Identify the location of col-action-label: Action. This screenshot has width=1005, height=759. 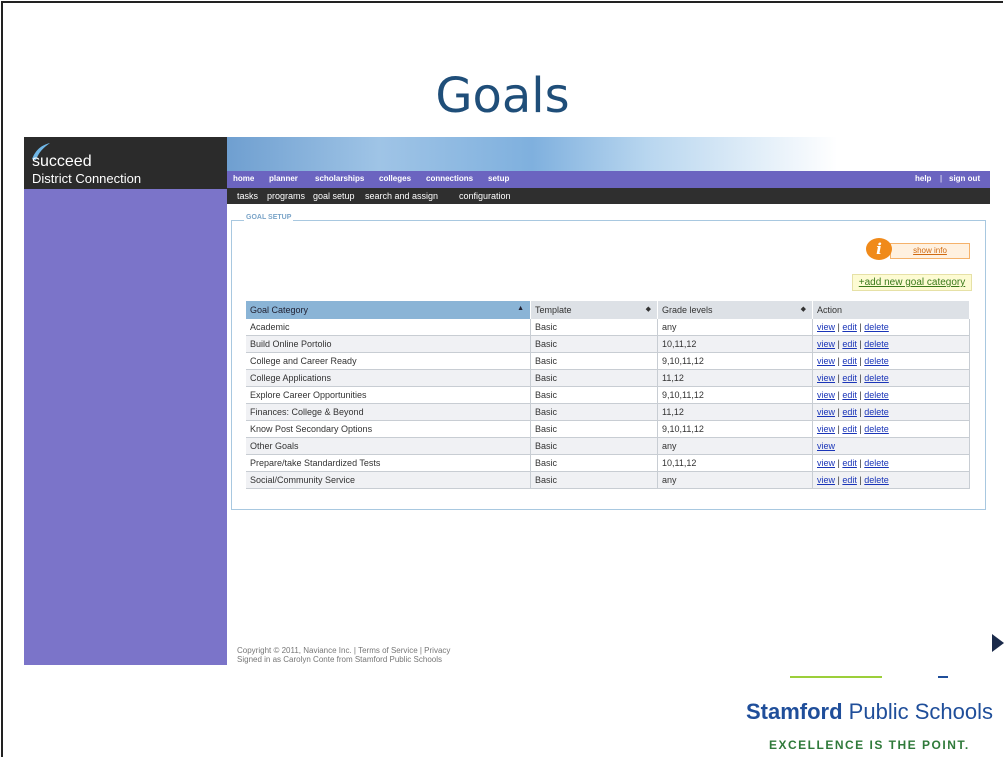
(830, 310).